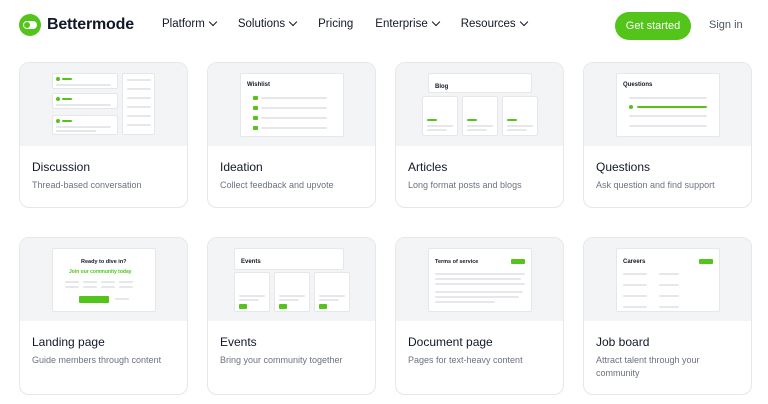 This screenshot has width=768, height=404. Describe the element at coordinates (61, 167) in the screenshot. I see `card-title: Discussion` at that location.